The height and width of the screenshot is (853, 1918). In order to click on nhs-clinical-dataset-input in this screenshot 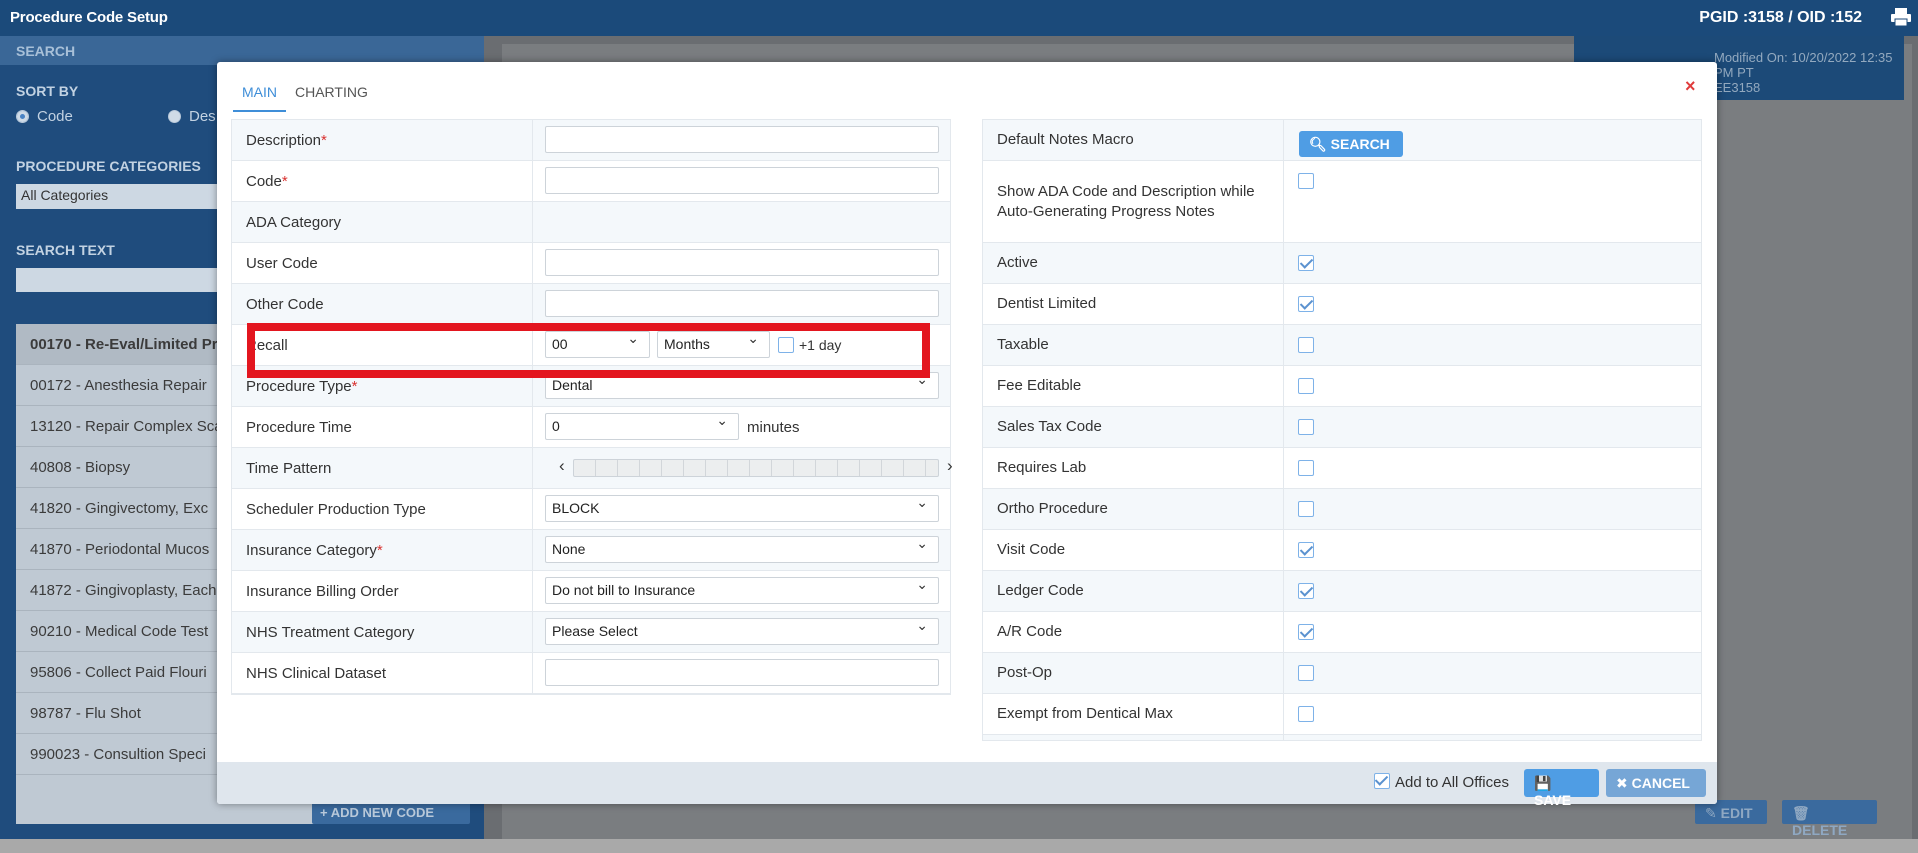, I will do `click(742, 672)`.